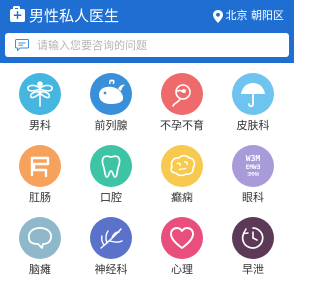 The width and height of the screenshot is (320, 281). Describe the element at coordinates (253, 197) in the screenshot. I see `category-label: 眼科` at that location.